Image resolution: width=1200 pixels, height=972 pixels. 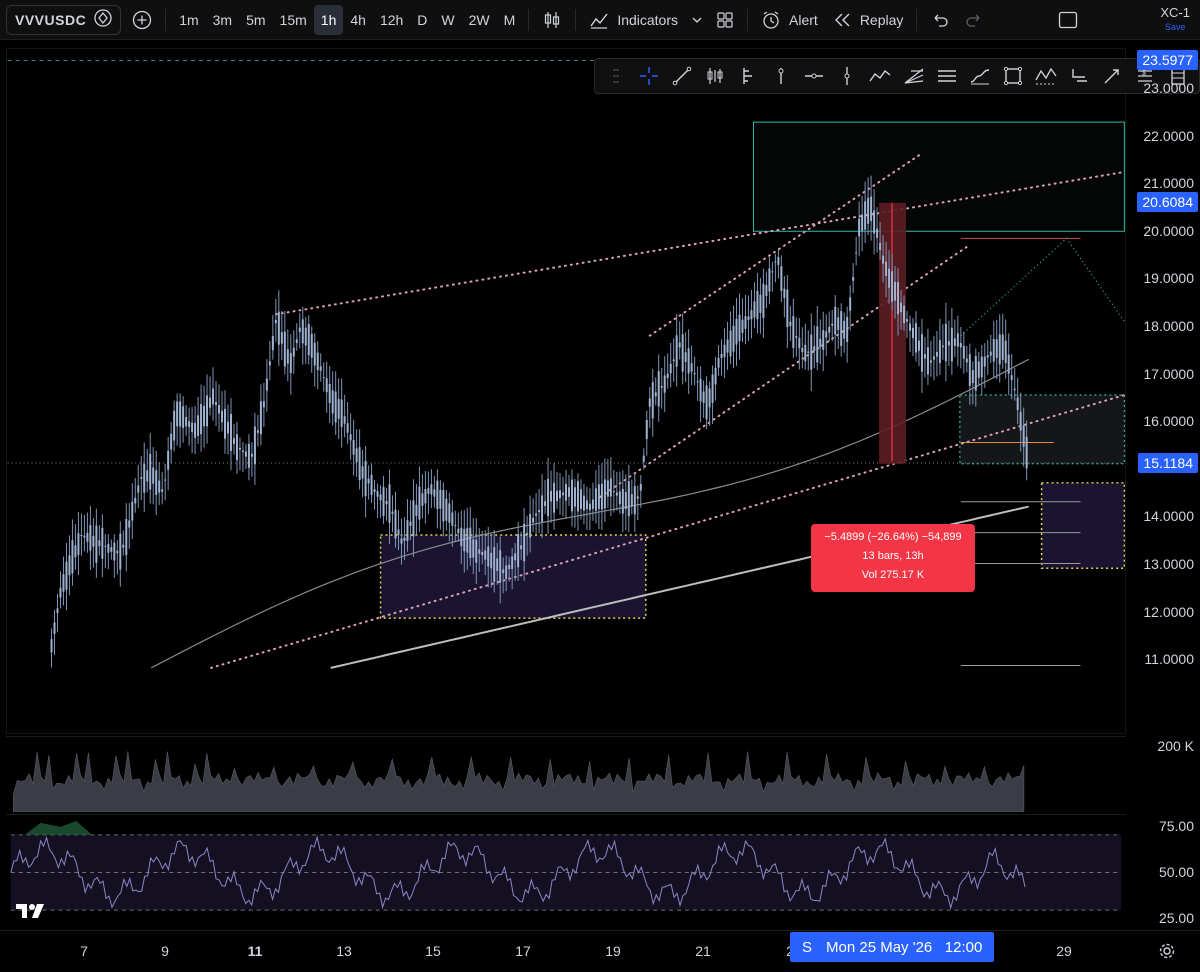 I want to click on add-symbol-button, so click(x=142, y=20).